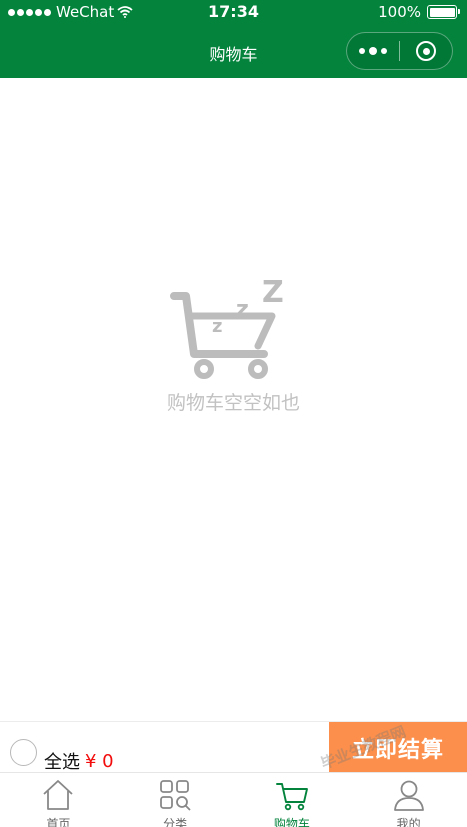  I want to click on tab-bar: 首页 分类 购物车 我的, so click(233, 799).